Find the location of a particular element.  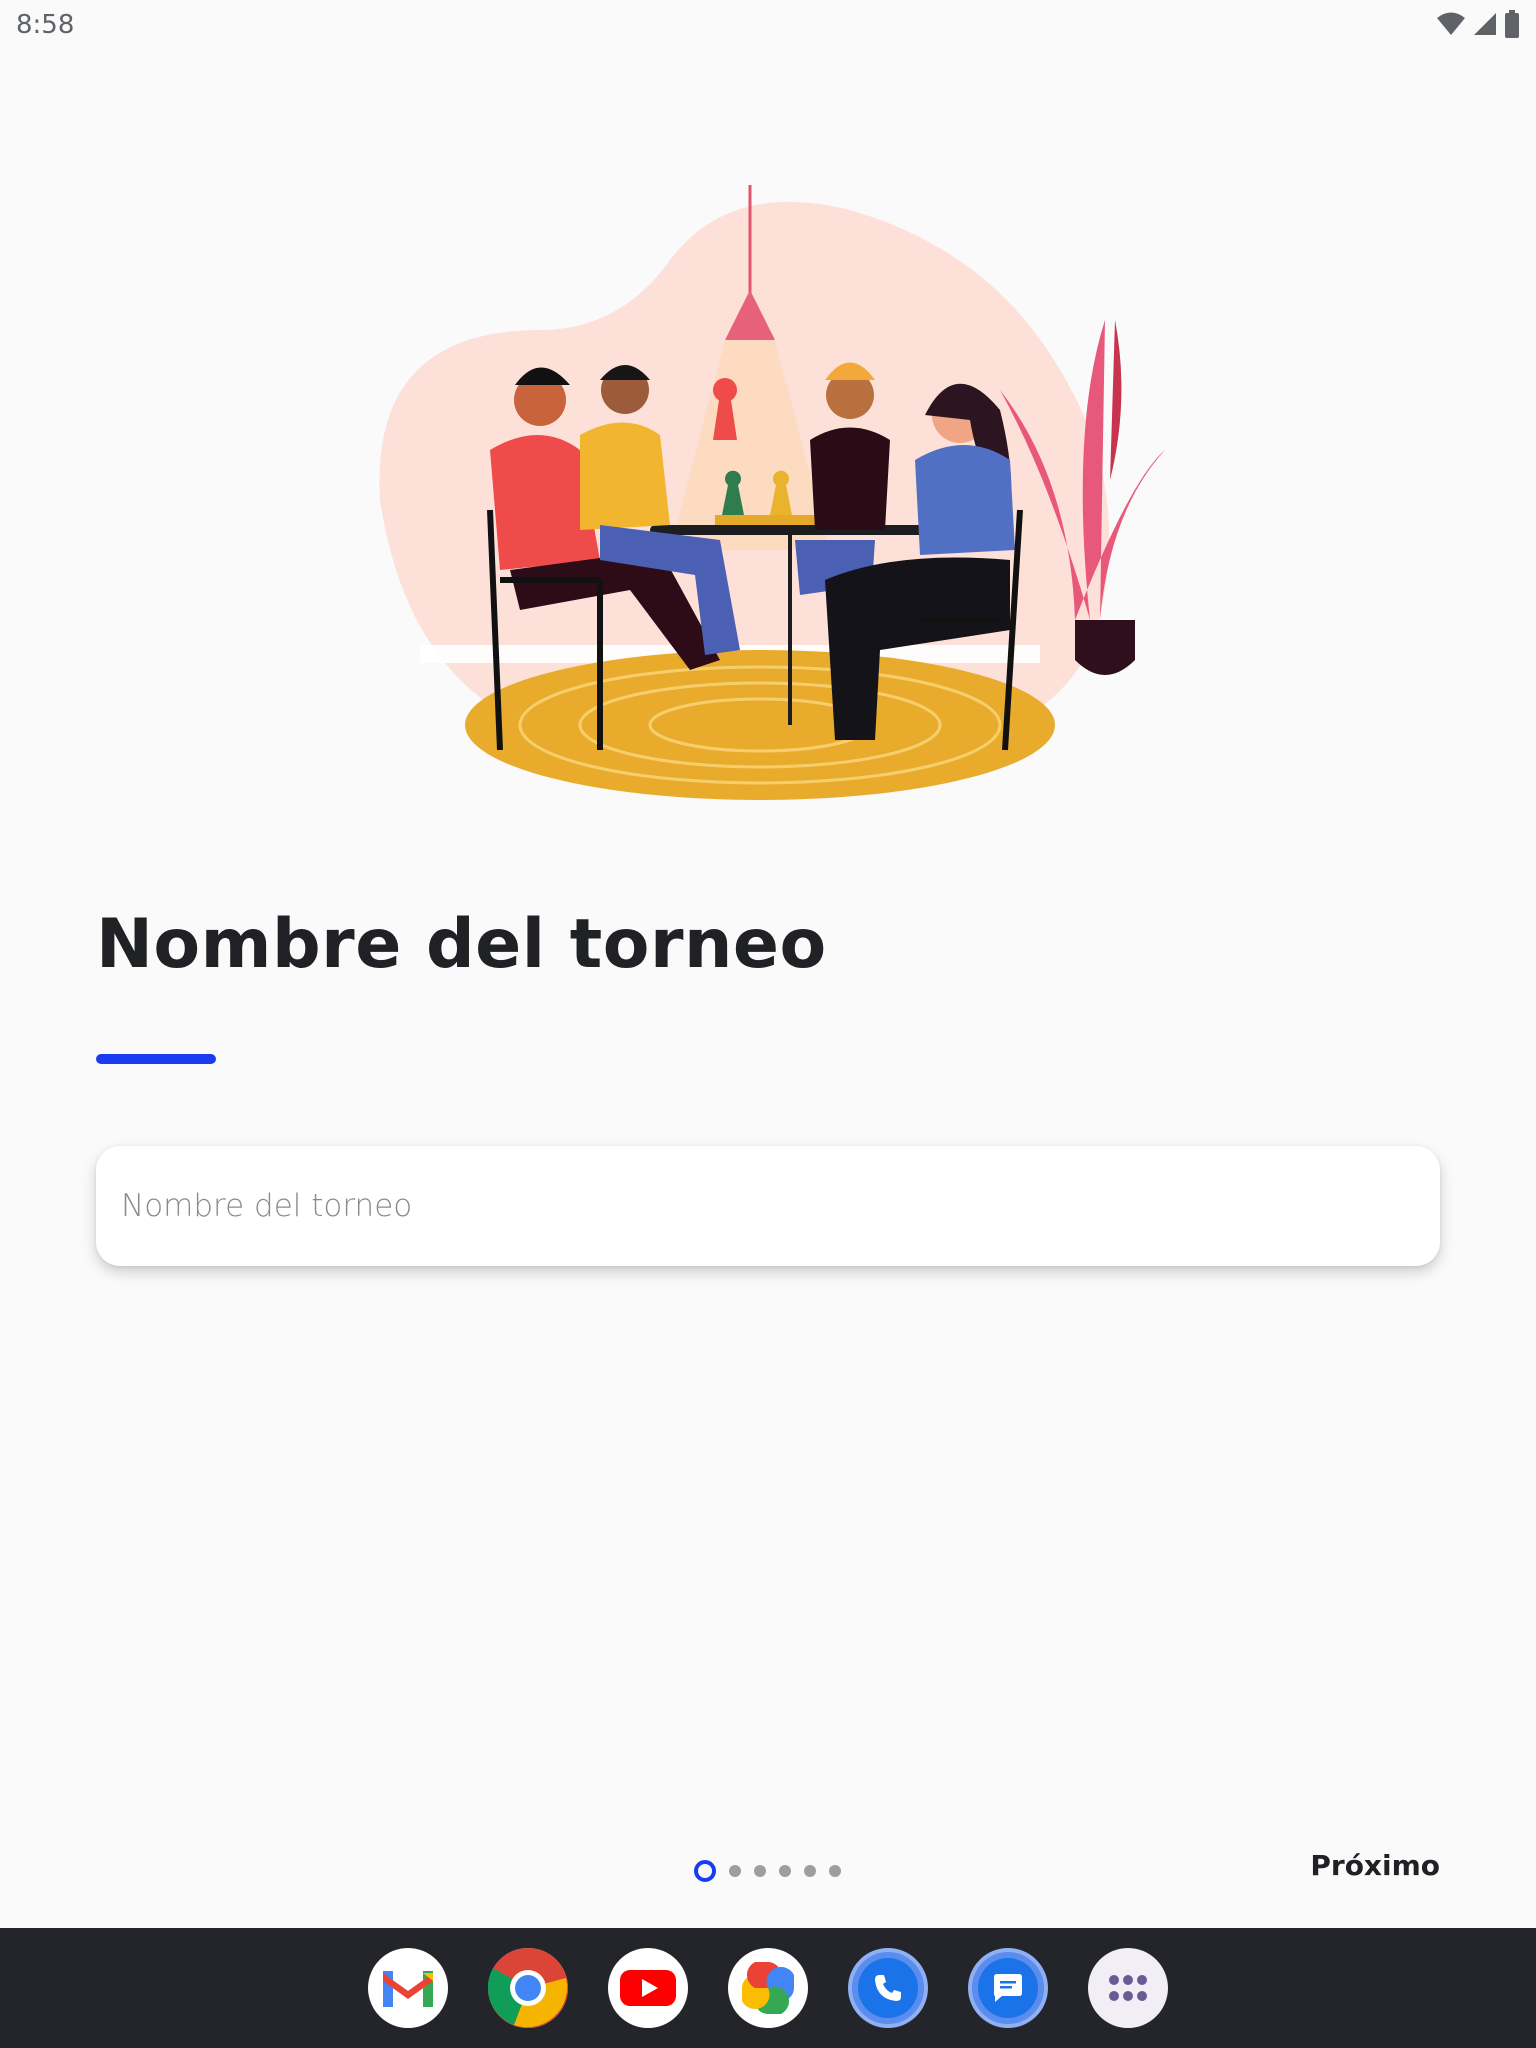

photos-icon is located at coordinates (768, 1988).